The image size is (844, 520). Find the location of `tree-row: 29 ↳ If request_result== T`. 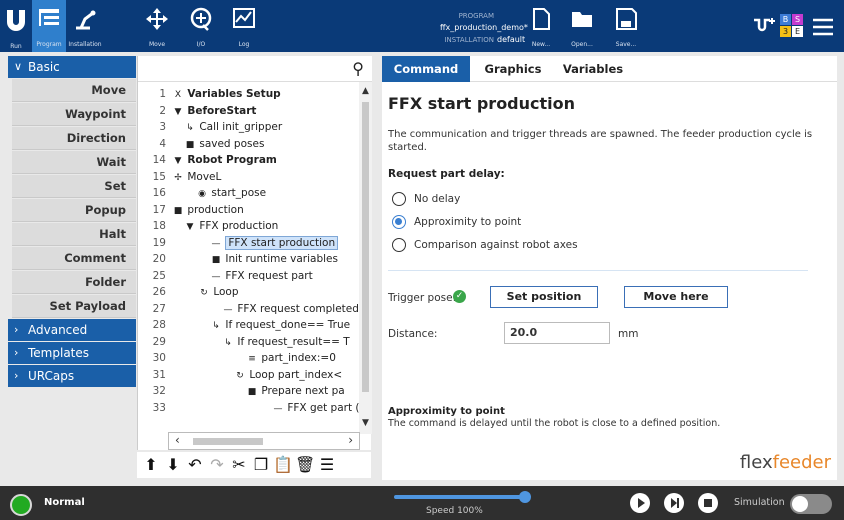

tree-row: 29 ↳ If request_result== T is located at coordinates (248, 342).